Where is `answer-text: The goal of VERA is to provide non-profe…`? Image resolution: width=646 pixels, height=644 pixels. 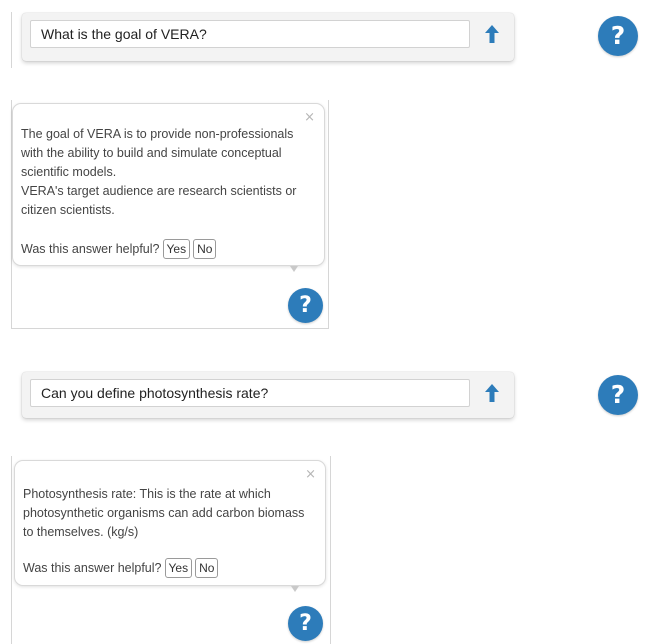 answer-text: The goal of VERA is to provide non-profe… is located at coordinates (159, 172).